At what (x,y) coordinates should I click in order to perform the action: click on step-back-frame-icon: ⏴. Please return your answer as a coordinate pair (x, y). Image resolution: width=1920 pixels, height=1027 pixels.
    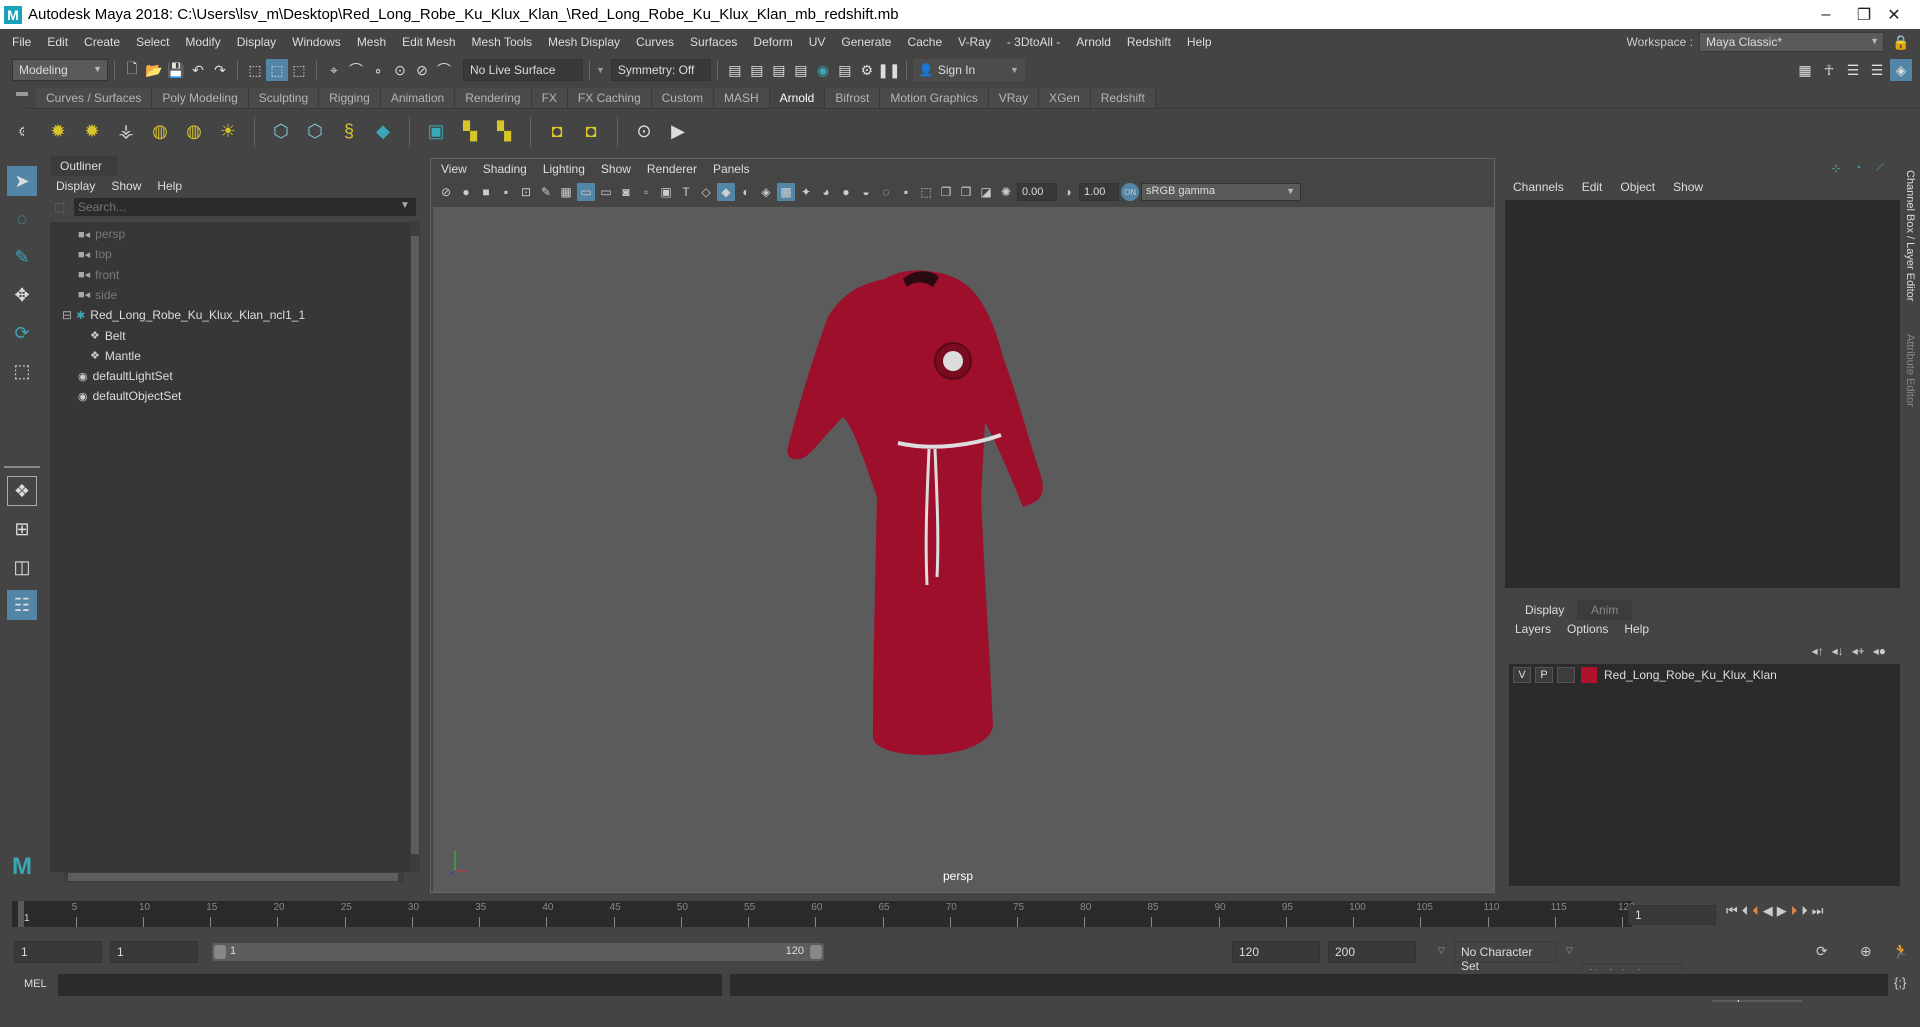
    Looking at the image, I should click on (1745, 911).